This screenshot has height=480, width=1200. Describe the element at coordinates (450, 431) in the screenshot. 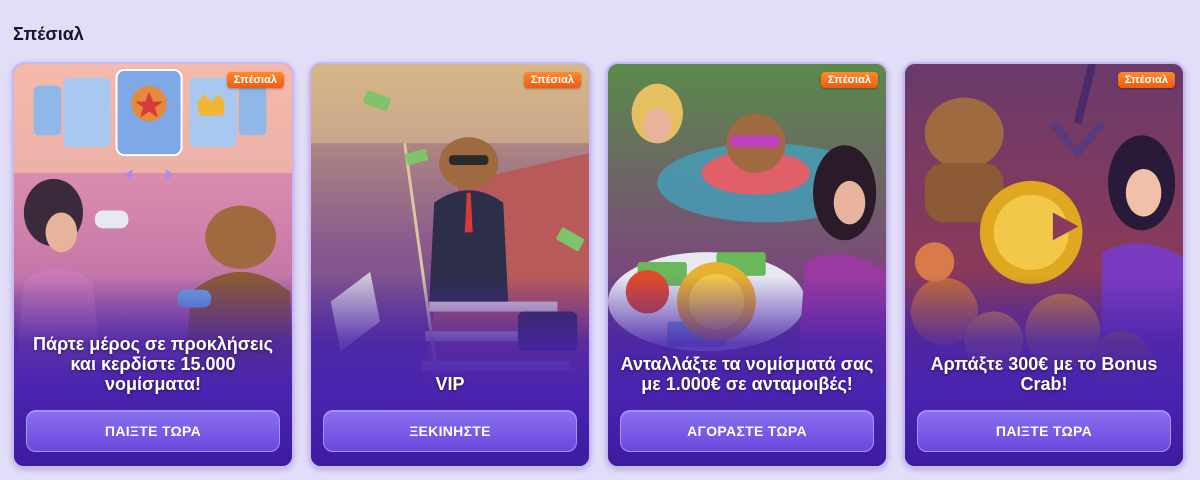

I see `get-started-button: ΞΕΚΙΝΗΣΤΕ` at that location.